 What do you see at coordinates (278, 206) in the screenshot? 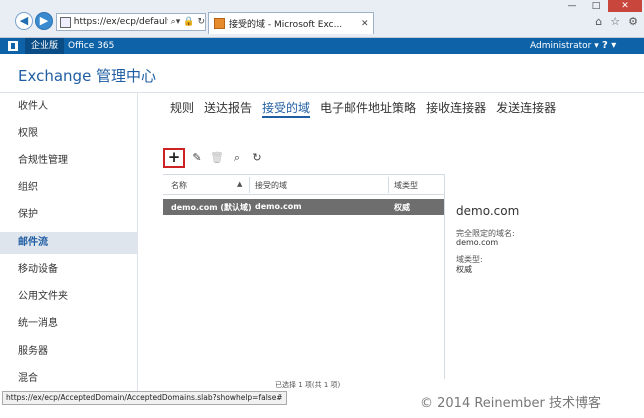
I see `cell-domain: demo.com` at bounding box center [278, 206].